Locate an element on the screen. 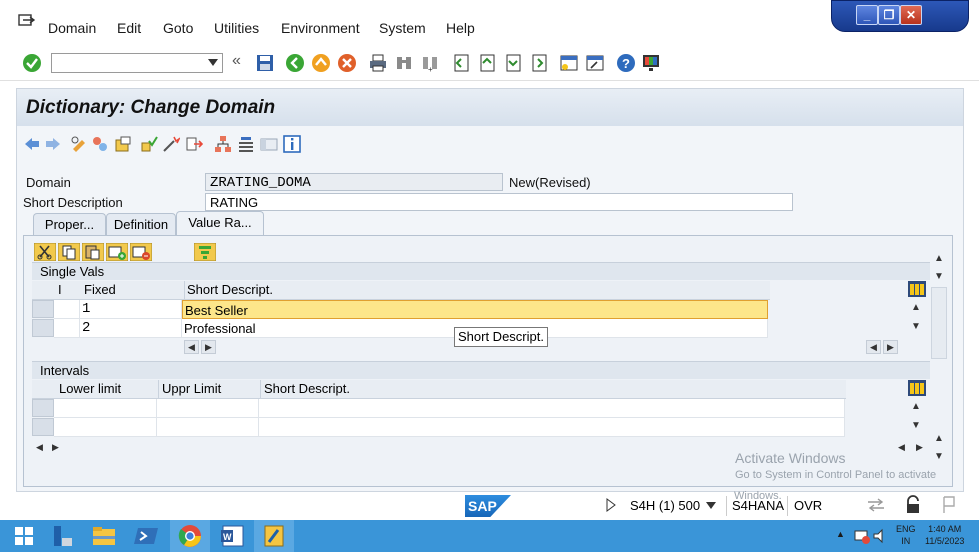  back-arrow-icon is located at coordinates (32, 144).